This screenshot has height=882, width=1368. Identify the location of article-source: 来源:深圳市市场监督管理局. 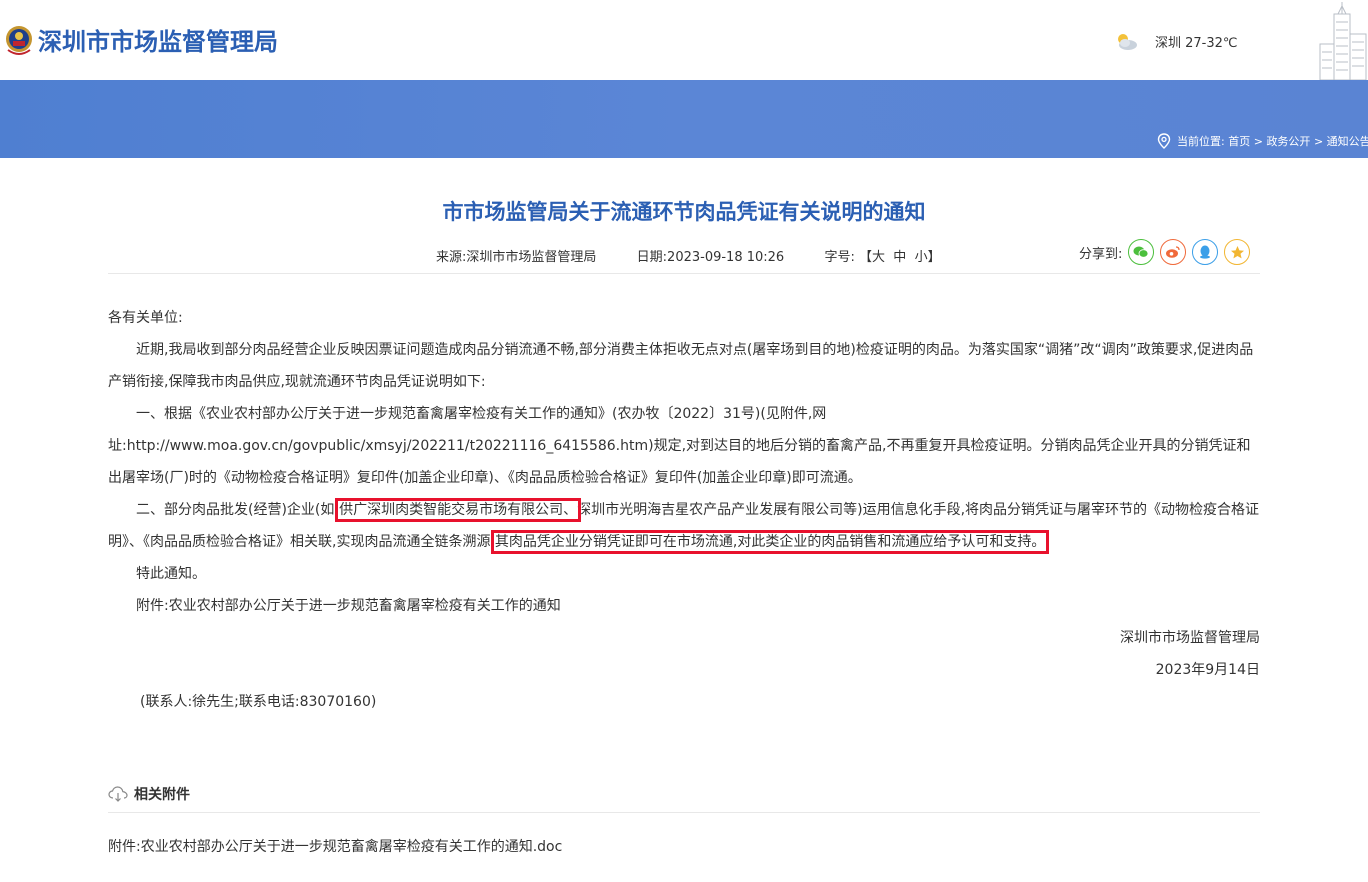
(516, 257).